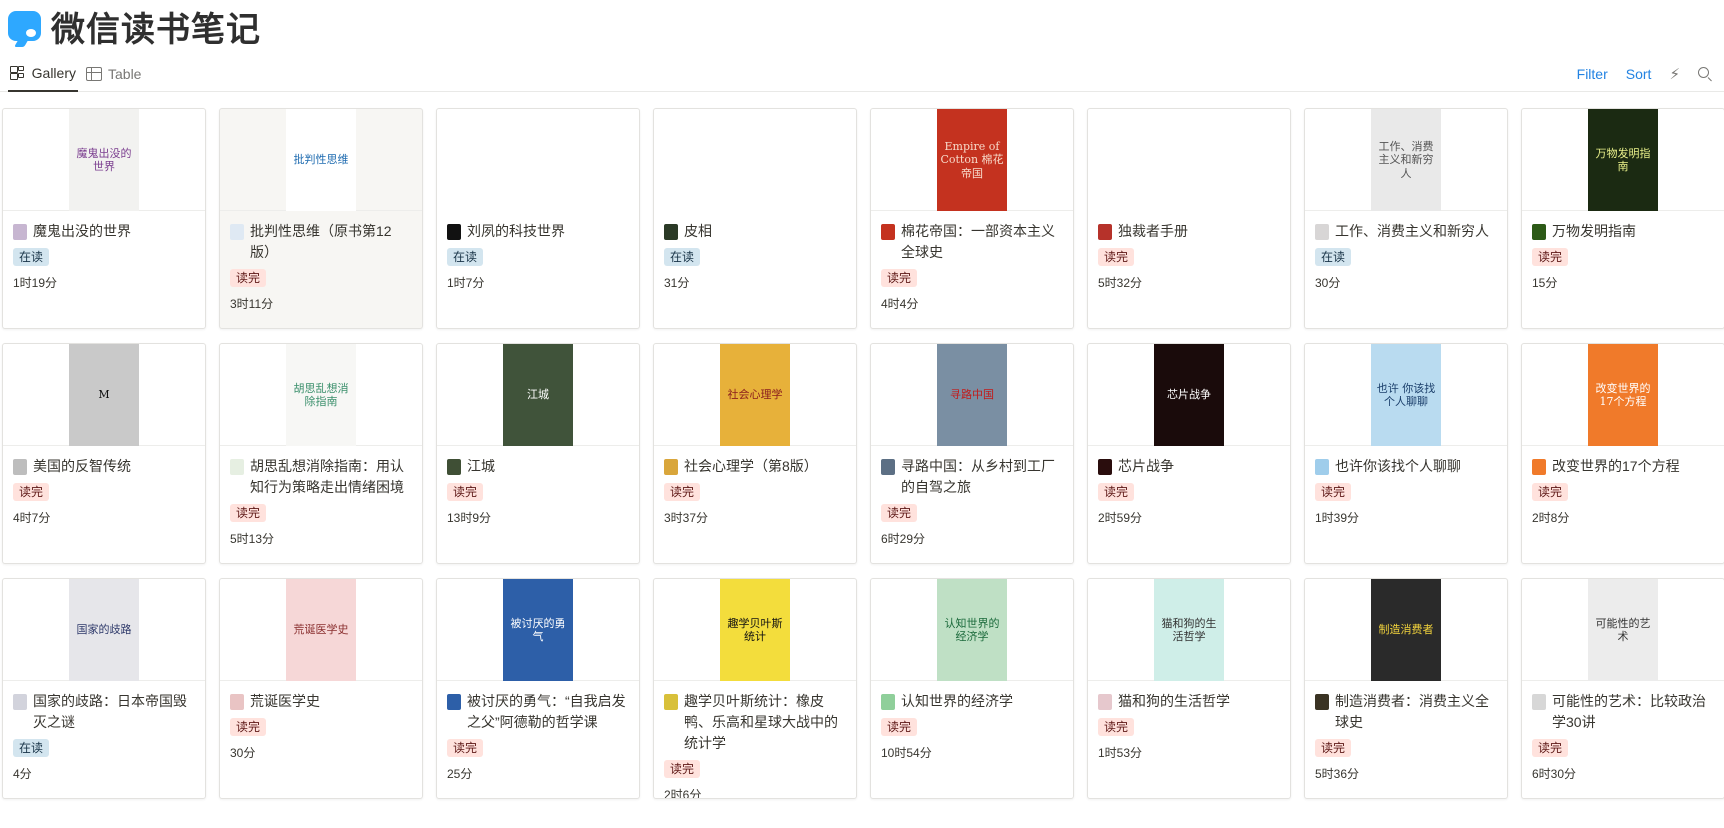 The width and height of the screenshot is (1724, 828). I want to click on book-cover-area, so click(1189, 160).